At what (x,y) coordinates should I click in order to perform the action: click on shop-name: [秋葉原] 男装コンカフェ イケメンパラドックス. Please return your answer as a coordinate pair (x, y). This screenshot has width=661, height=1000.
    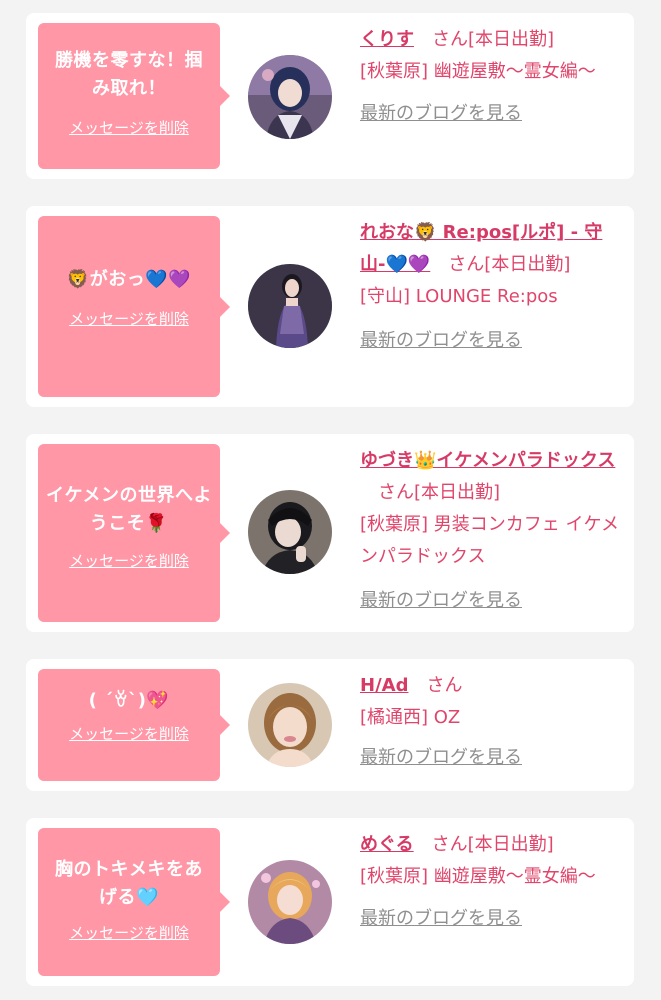
    Looking at the image, I should click on (489, 540).